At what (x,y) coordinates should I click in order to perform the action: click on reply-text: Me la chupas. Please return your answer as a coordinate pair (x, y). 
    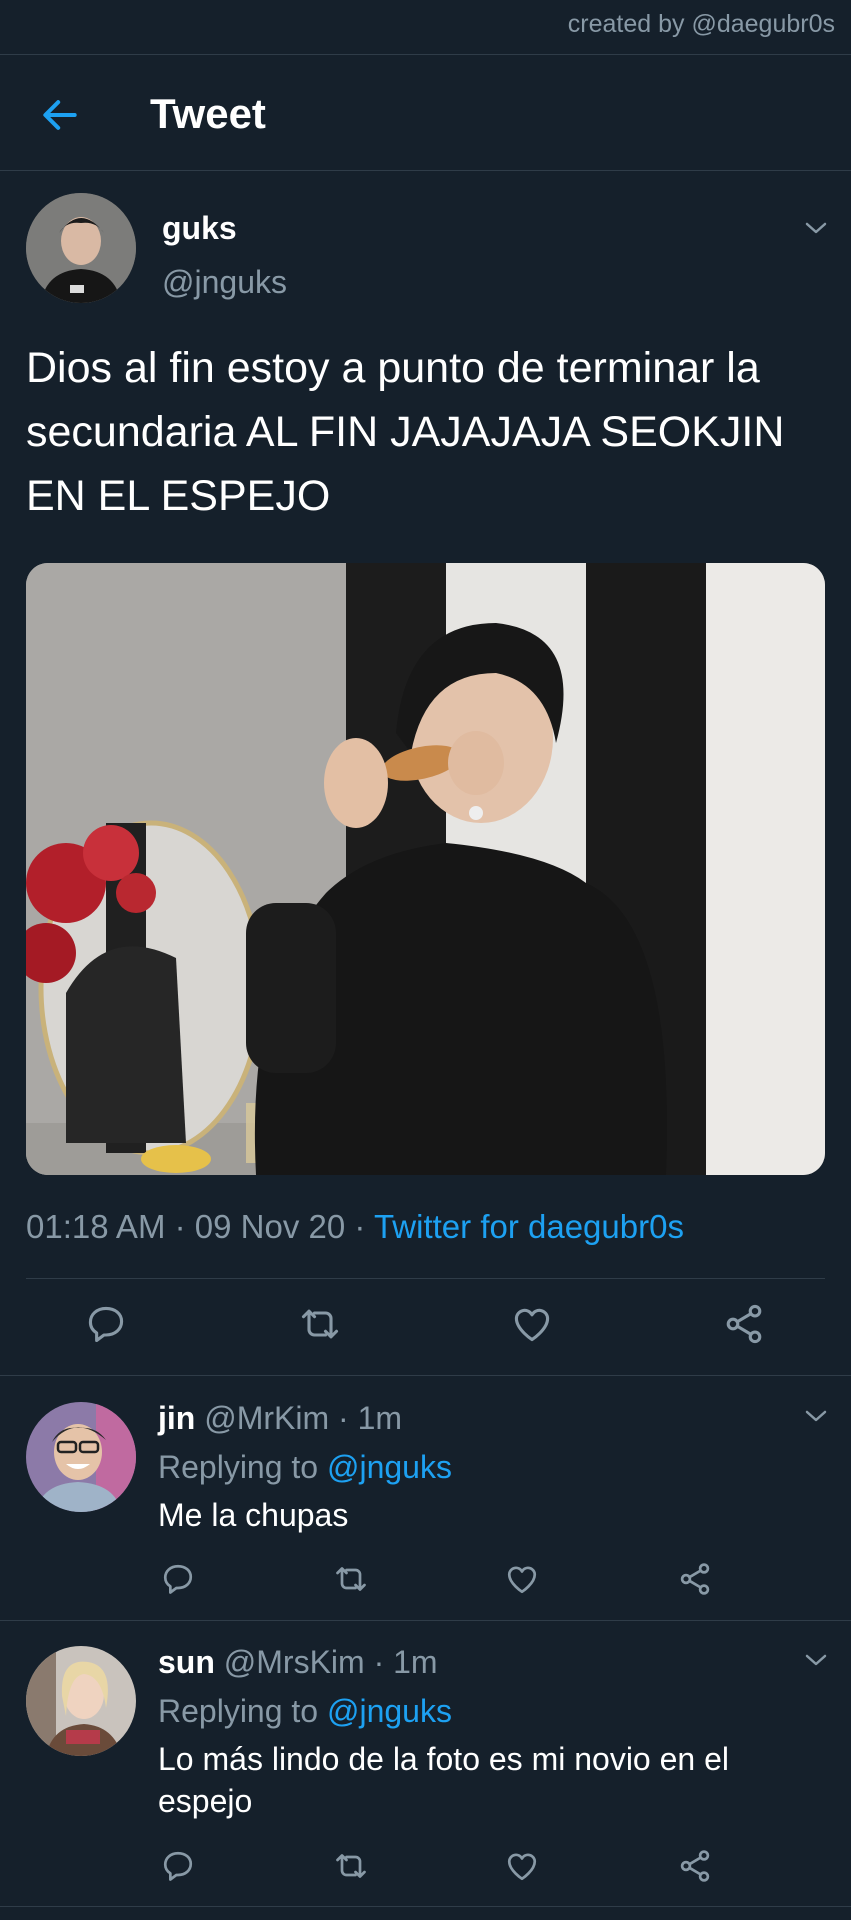
    Looking at the image, I should click on (253, 1515).